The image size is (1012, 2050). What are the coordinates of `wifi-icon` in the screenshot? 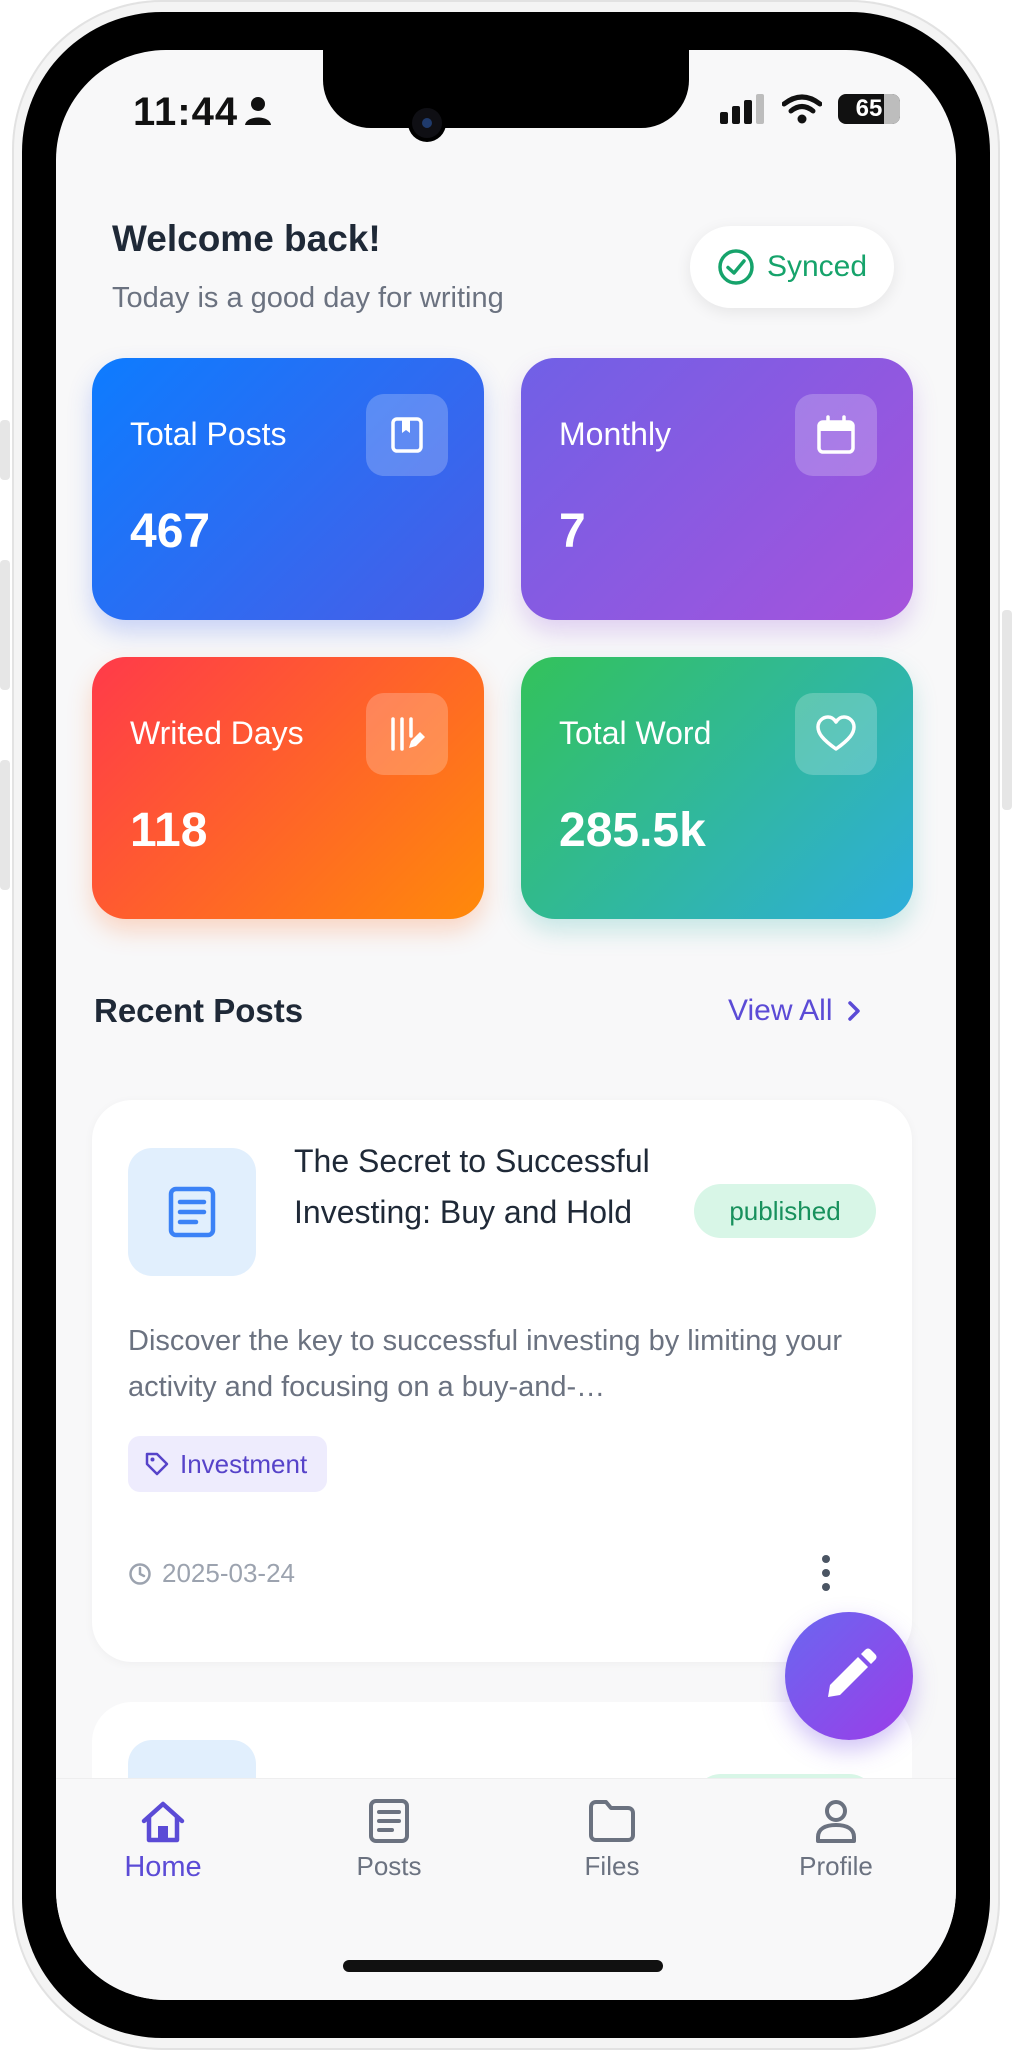 It's located at (802, 109).